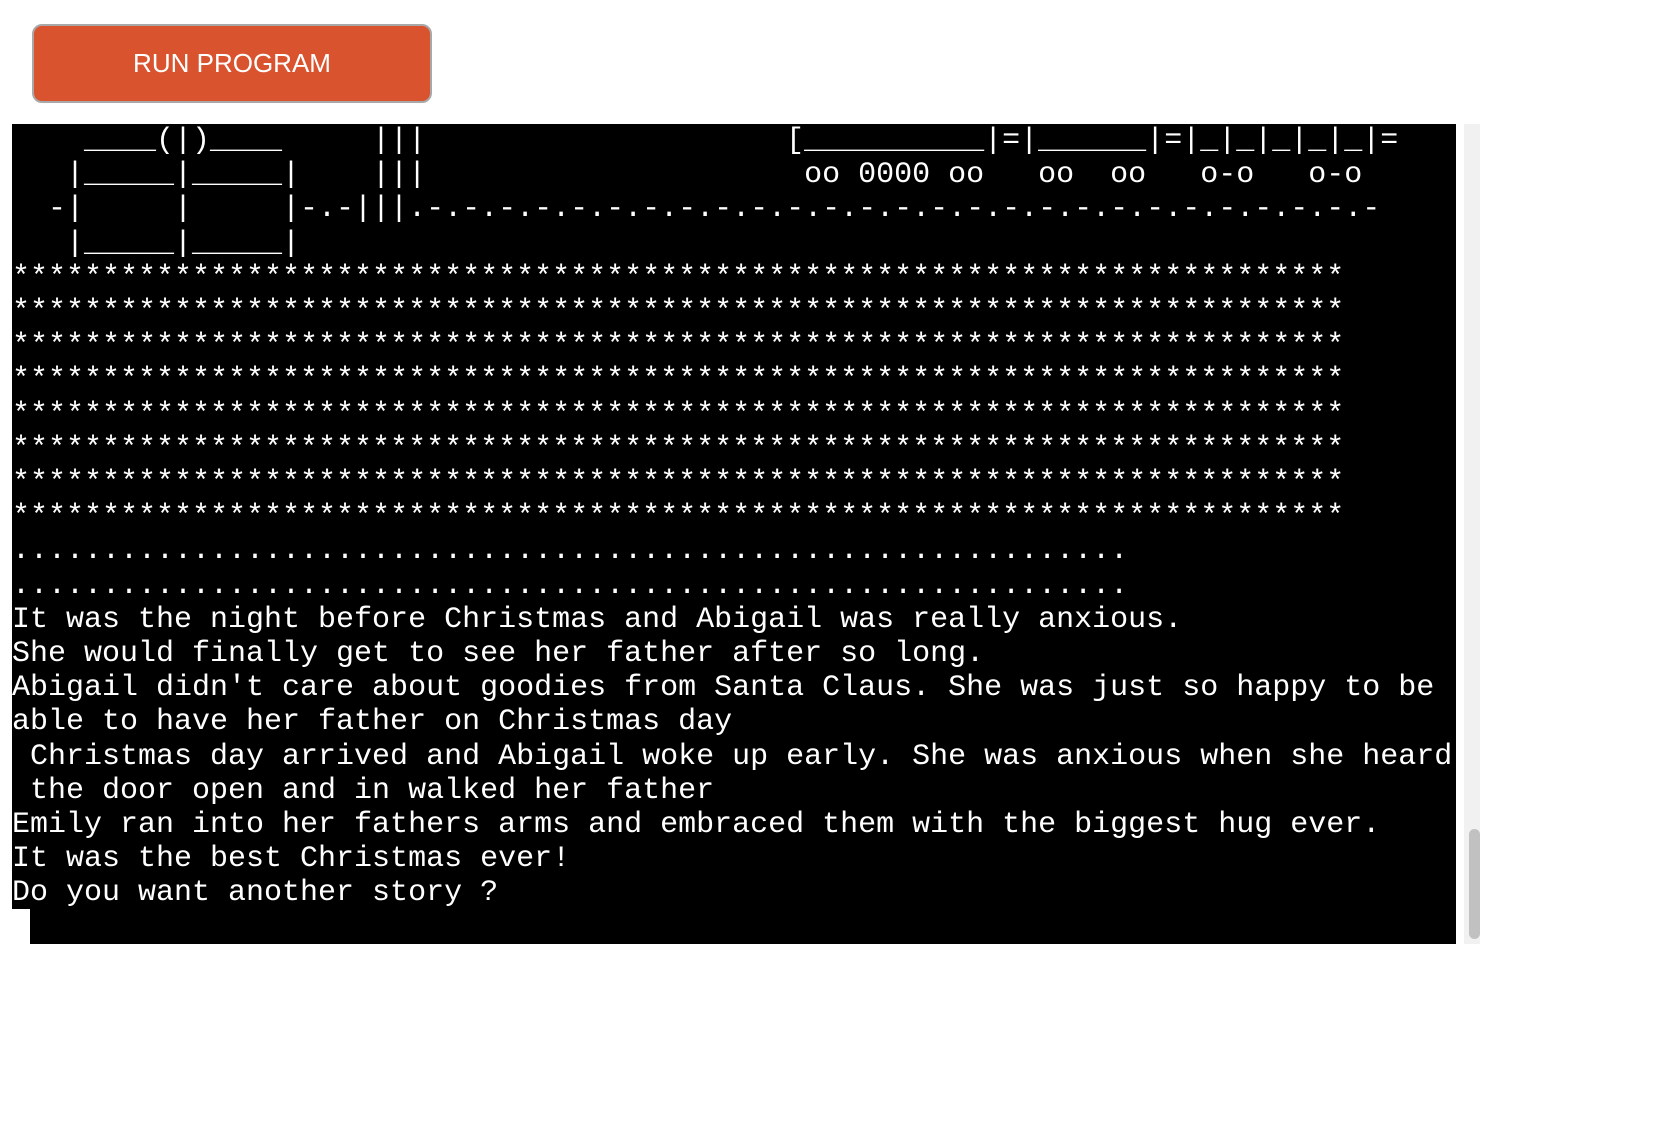 The image size is (1670, 1124). Describe the element at coordinates (21, 926) in the screenshot. I see `input-cursor` at that location.